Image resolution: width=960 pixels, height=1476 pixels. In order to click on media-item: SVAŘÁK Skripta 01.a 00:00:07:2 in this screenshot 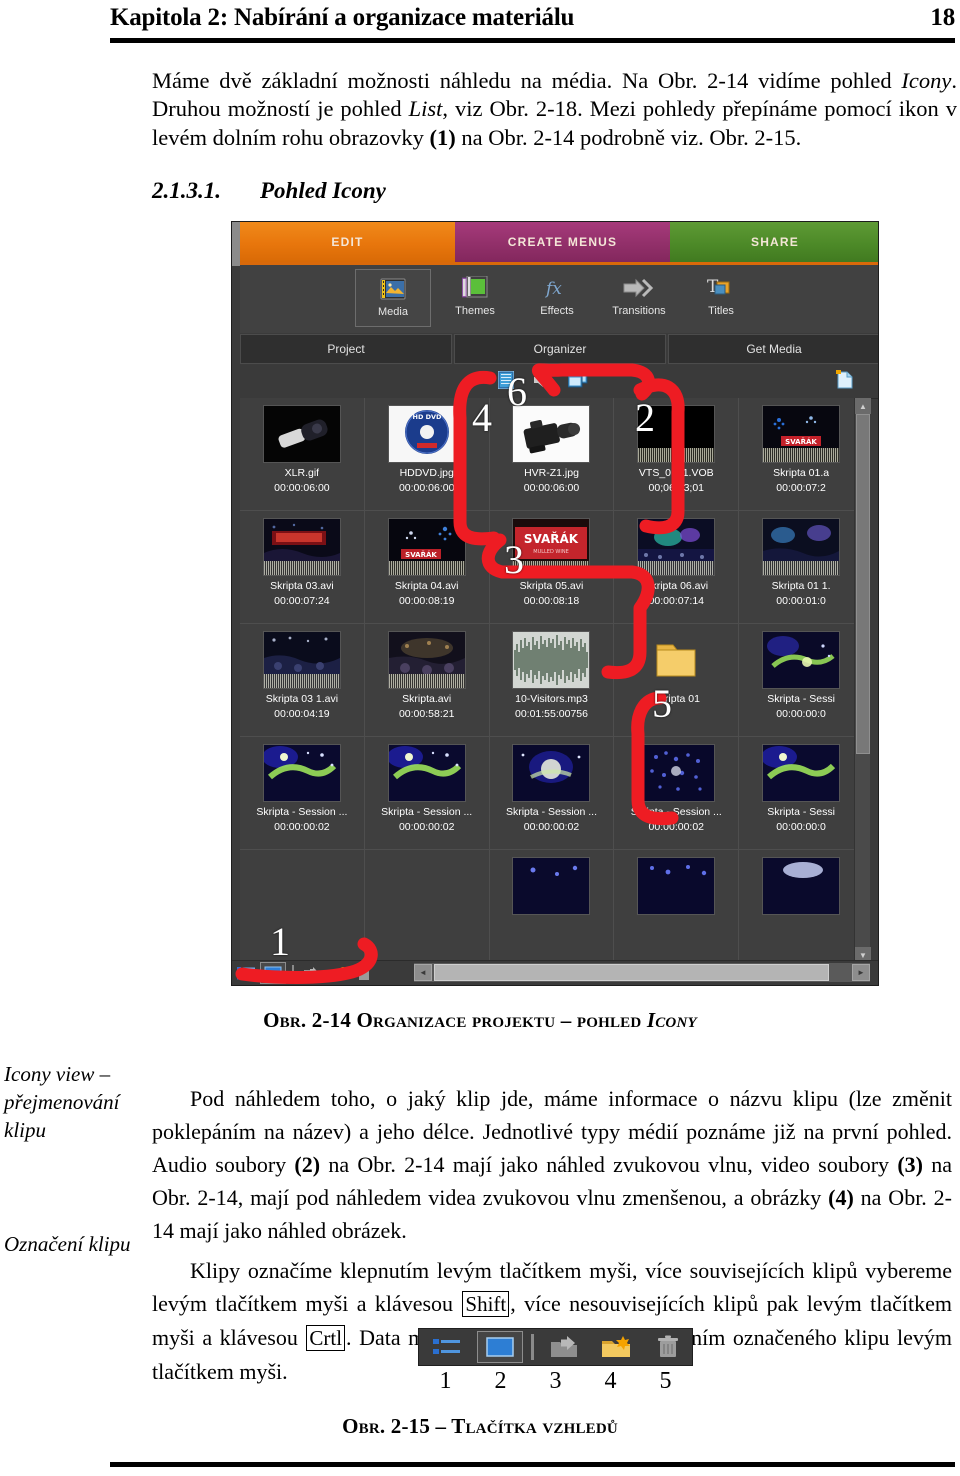, I will do `click(801, 454)`.